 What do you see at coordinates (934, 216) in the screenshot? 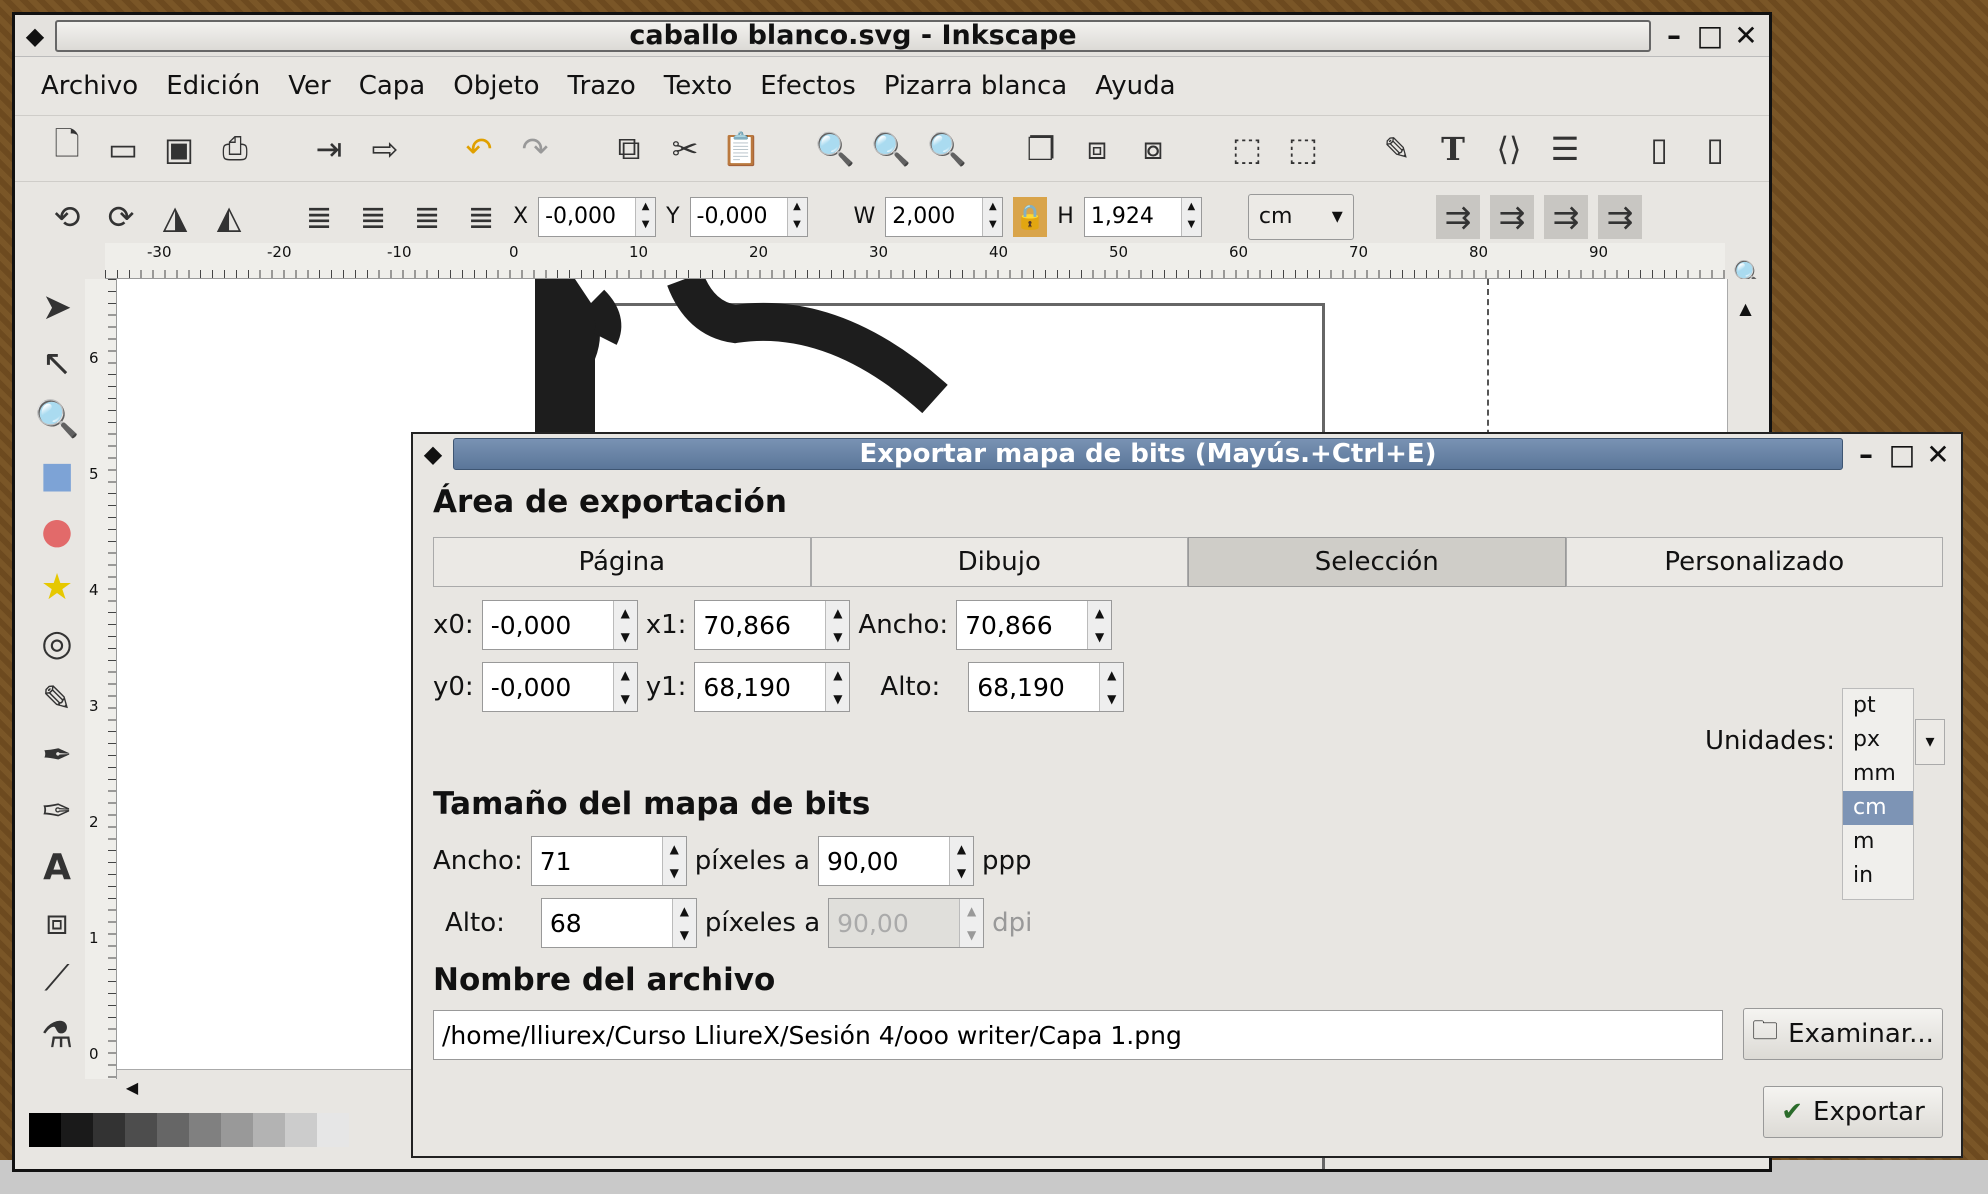
I see `w-input` at bounding box center [934, 216].